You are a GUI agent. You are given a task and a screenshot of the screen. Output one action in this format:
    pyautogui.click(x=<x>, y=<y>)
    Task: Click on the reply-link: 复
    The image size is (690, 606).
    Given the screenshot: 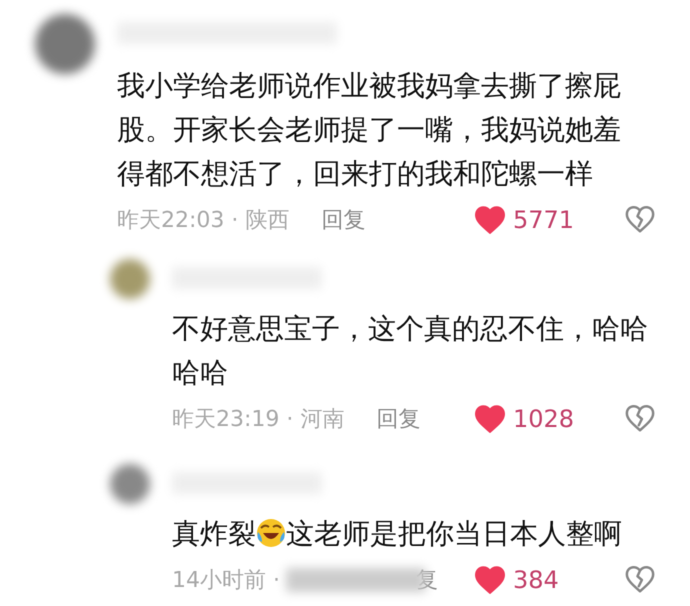 What is the action you would take?
    pyautogui.click(x=427, y=580)
    